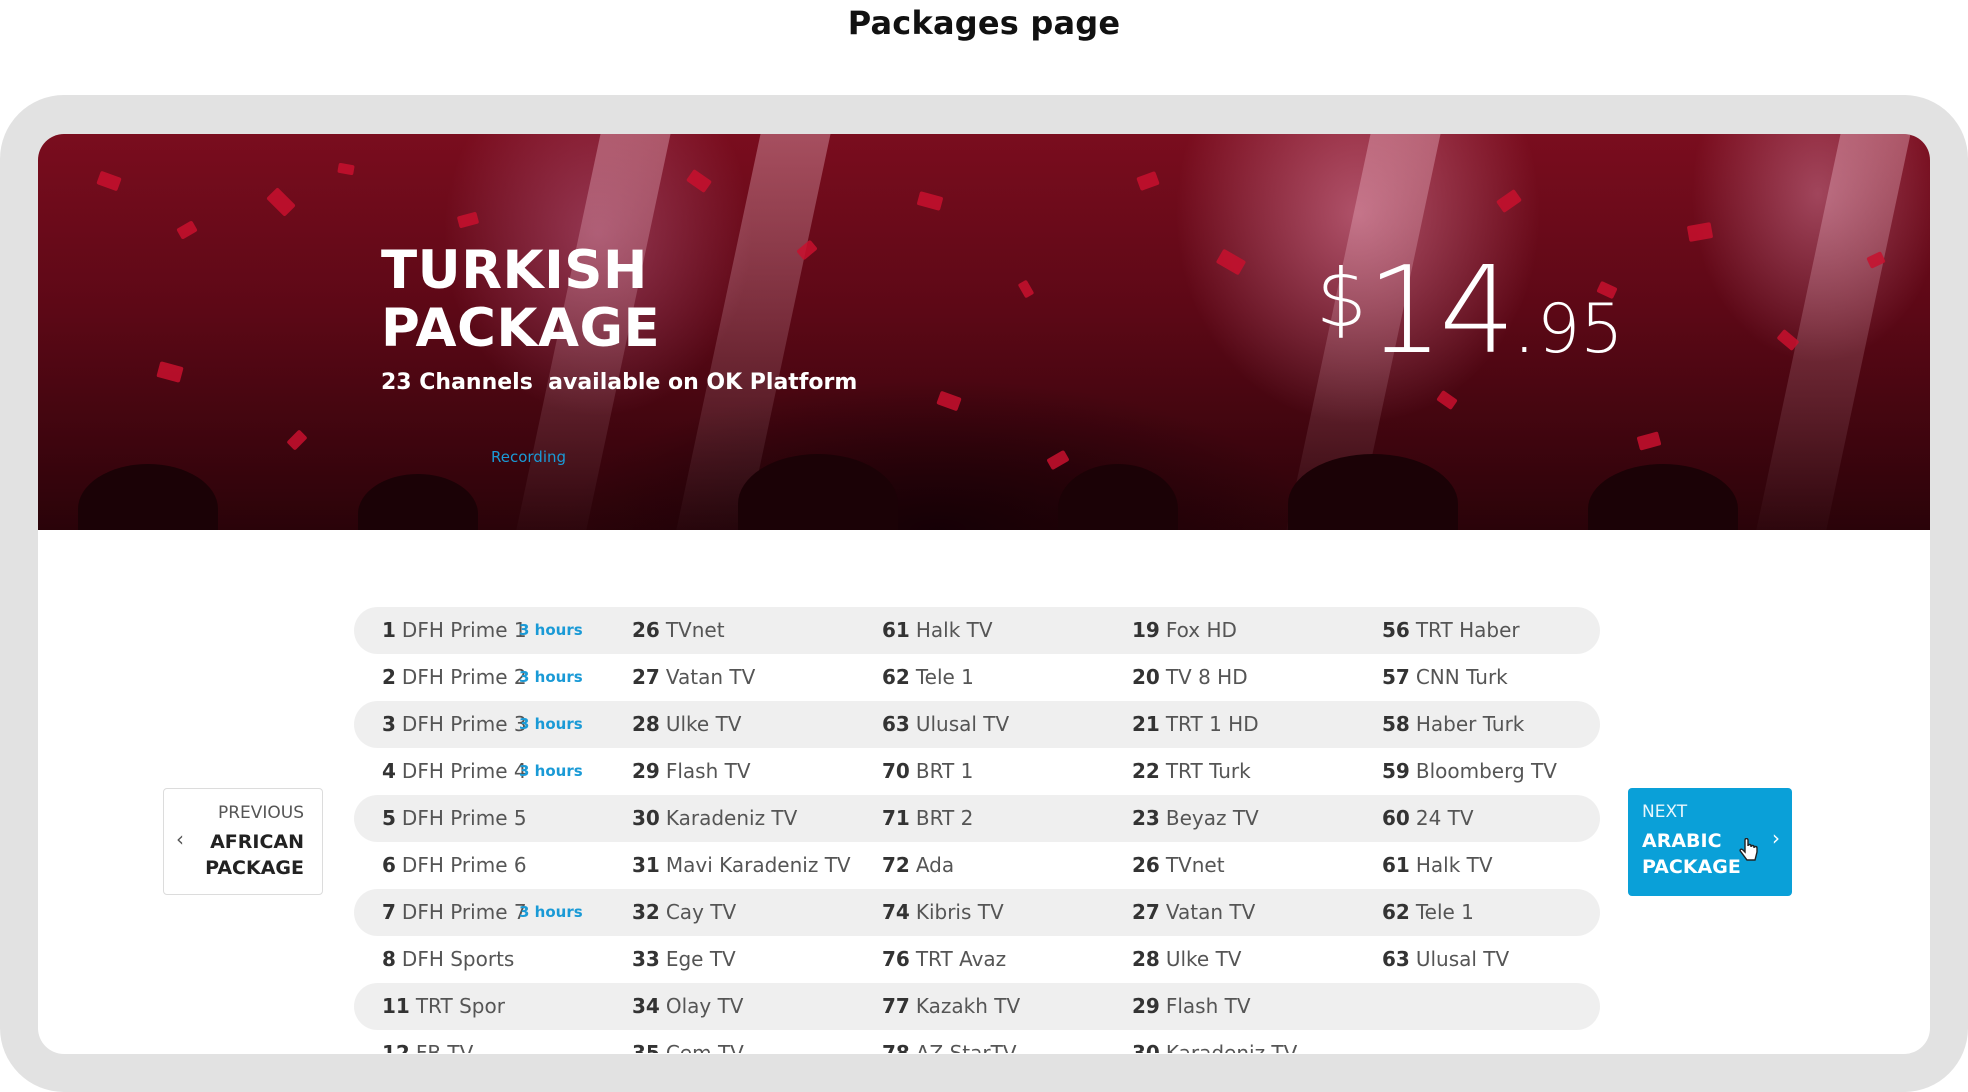  What do you see at coordinates (949, 1041) in the screenshot?
I see `channel-cell: 78 AZ StarTV` at bounding box center [949, 1041].